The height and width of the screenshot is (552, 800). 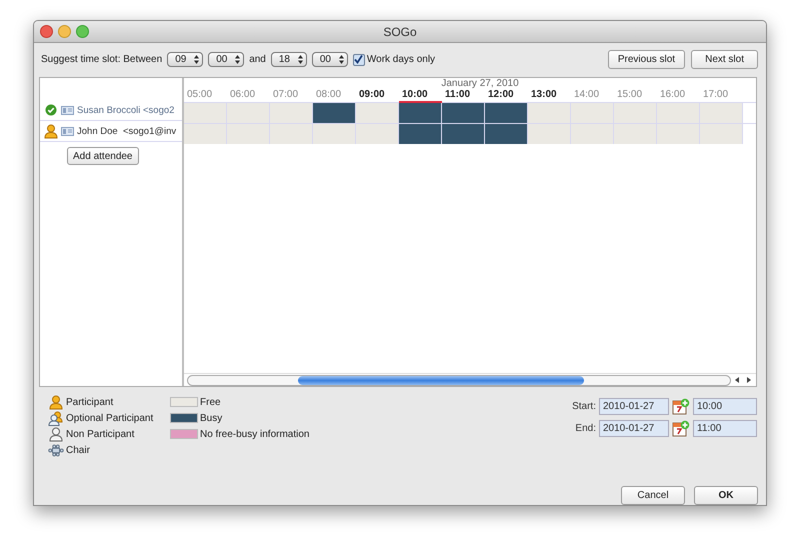 I want to click on scroll-left-icon, so click(x=737, y=380).